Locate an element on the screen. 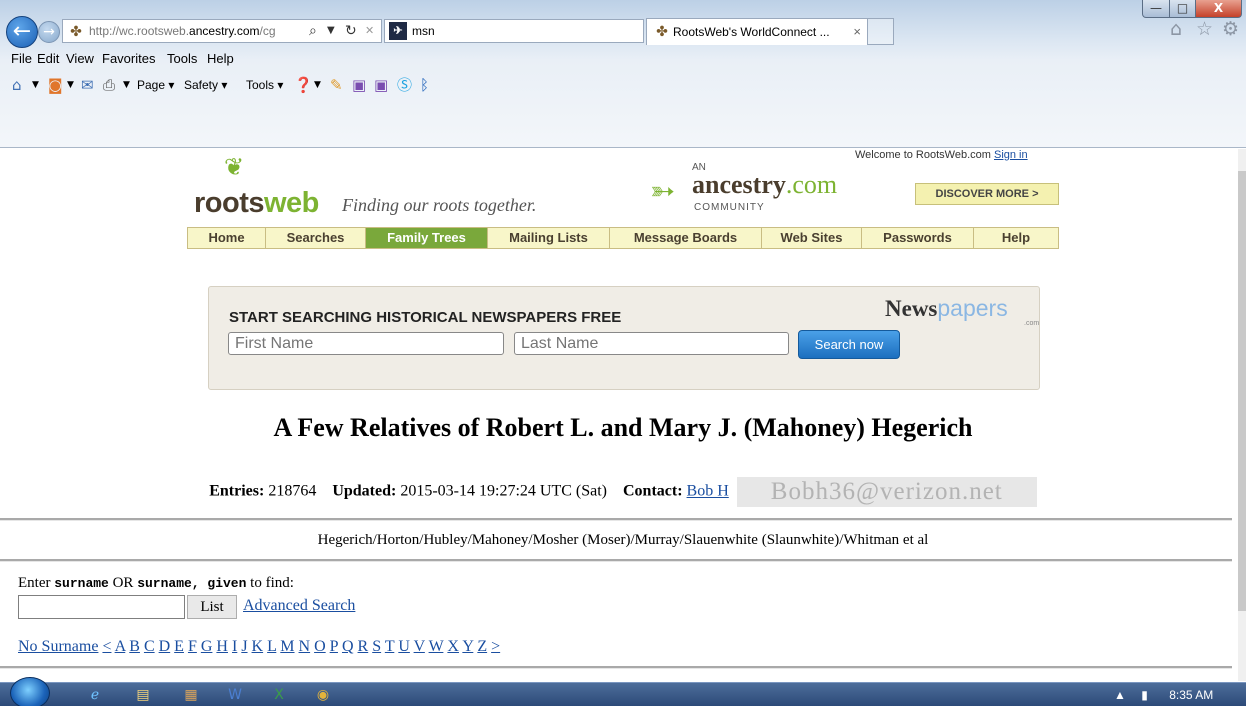 The image size is (1246, 706). minimize-button: — is located at coordinates (1156, 9).